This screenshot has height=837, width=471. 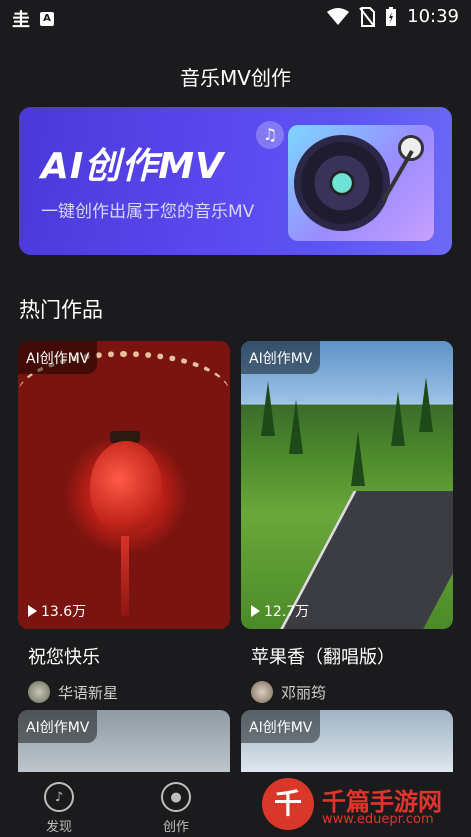 What do you see at coordinates (367, 16) in the screenshot?
I see `no-sim-icon` at bounding box center [367, 16].